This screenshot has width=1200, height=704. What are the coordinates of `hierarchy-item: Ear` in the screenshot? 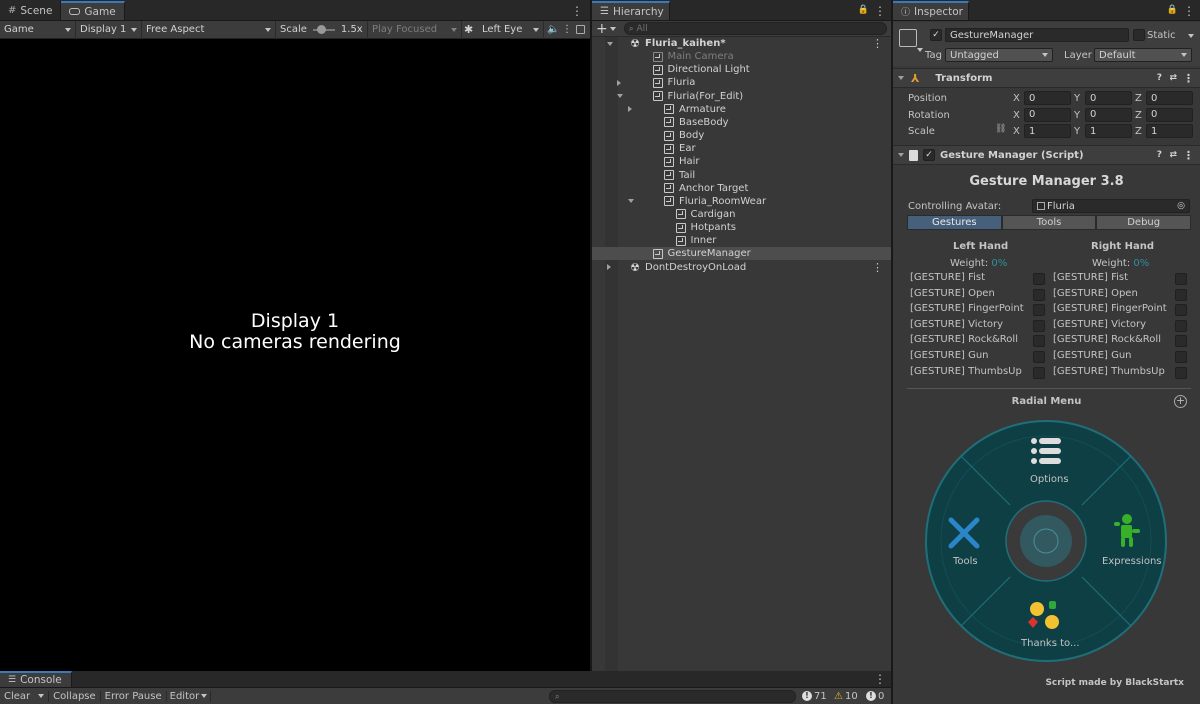 It's located at (741, 148).